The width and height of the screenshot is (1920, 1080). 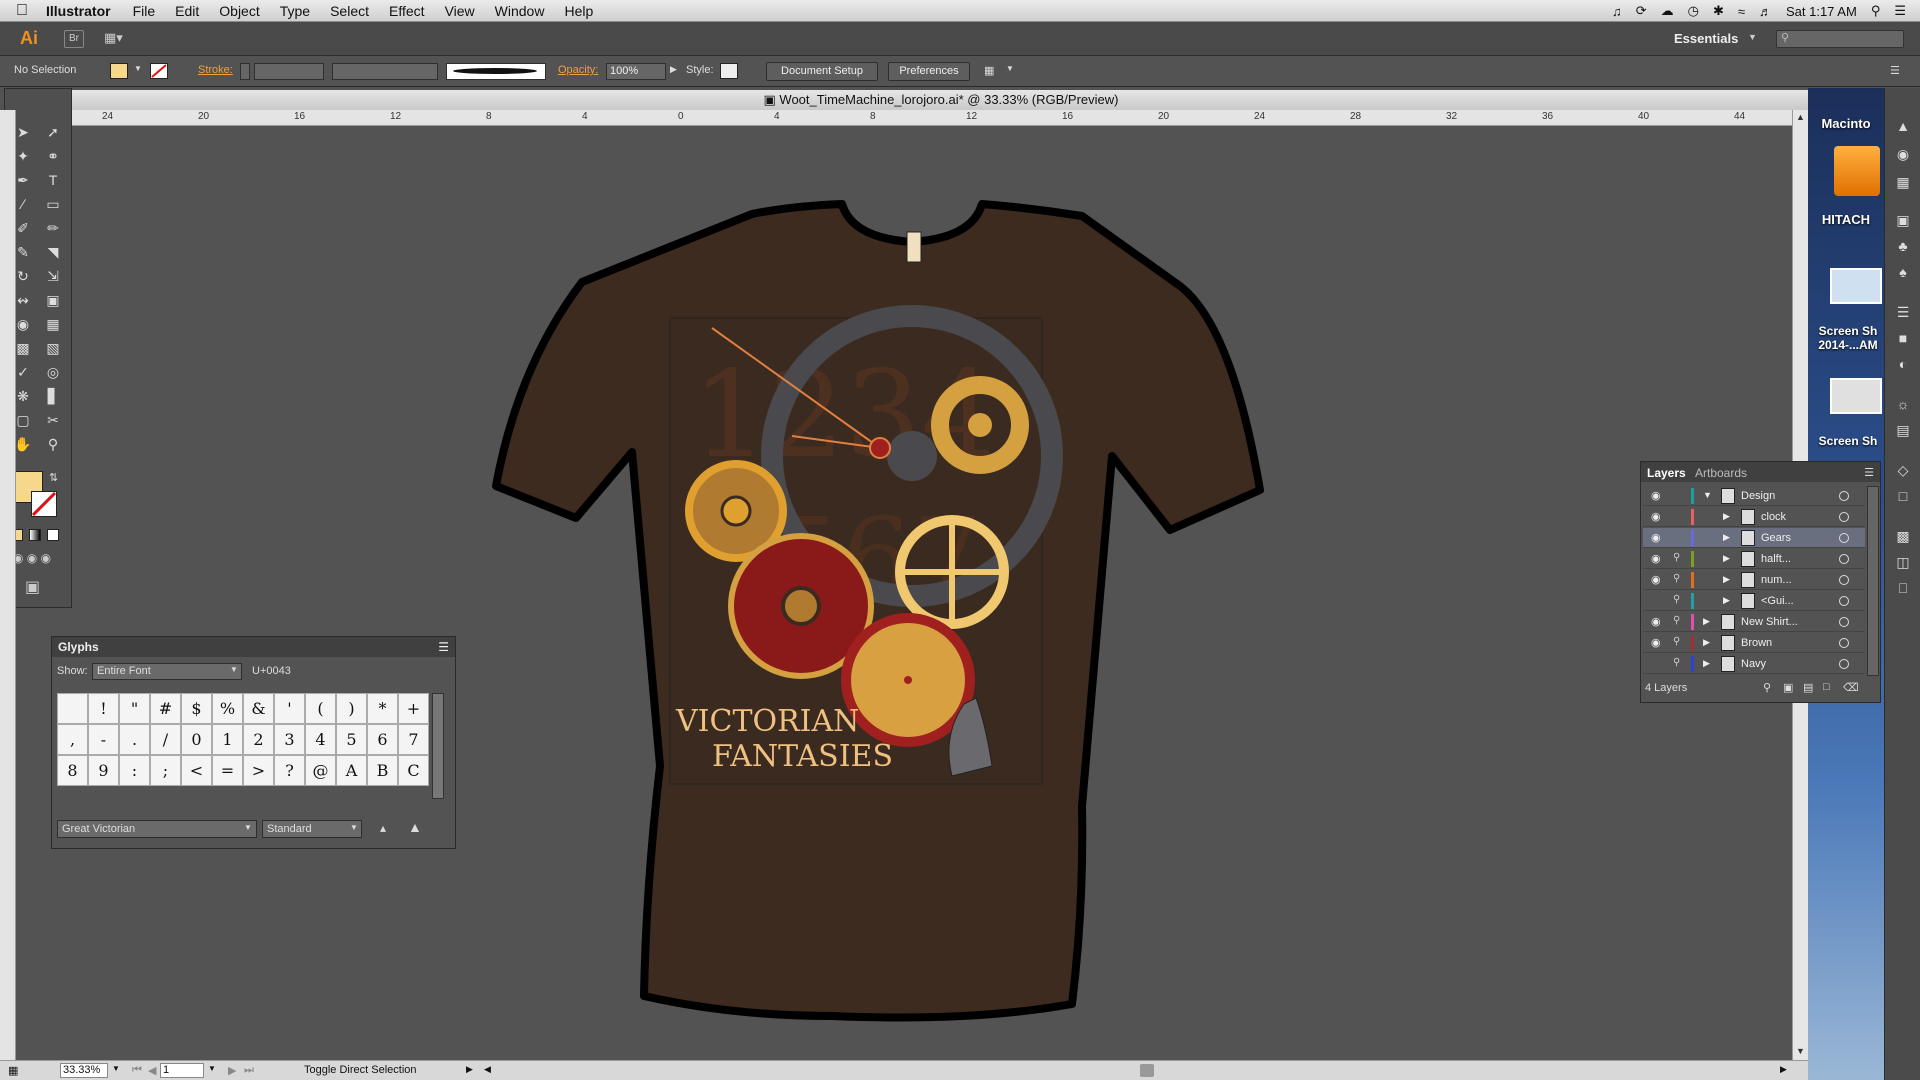 What do you see at coordinates (138, 68) in the screenshot?
I see `fill-dropdown-icon: ▼` at bounding box center [138, 68].